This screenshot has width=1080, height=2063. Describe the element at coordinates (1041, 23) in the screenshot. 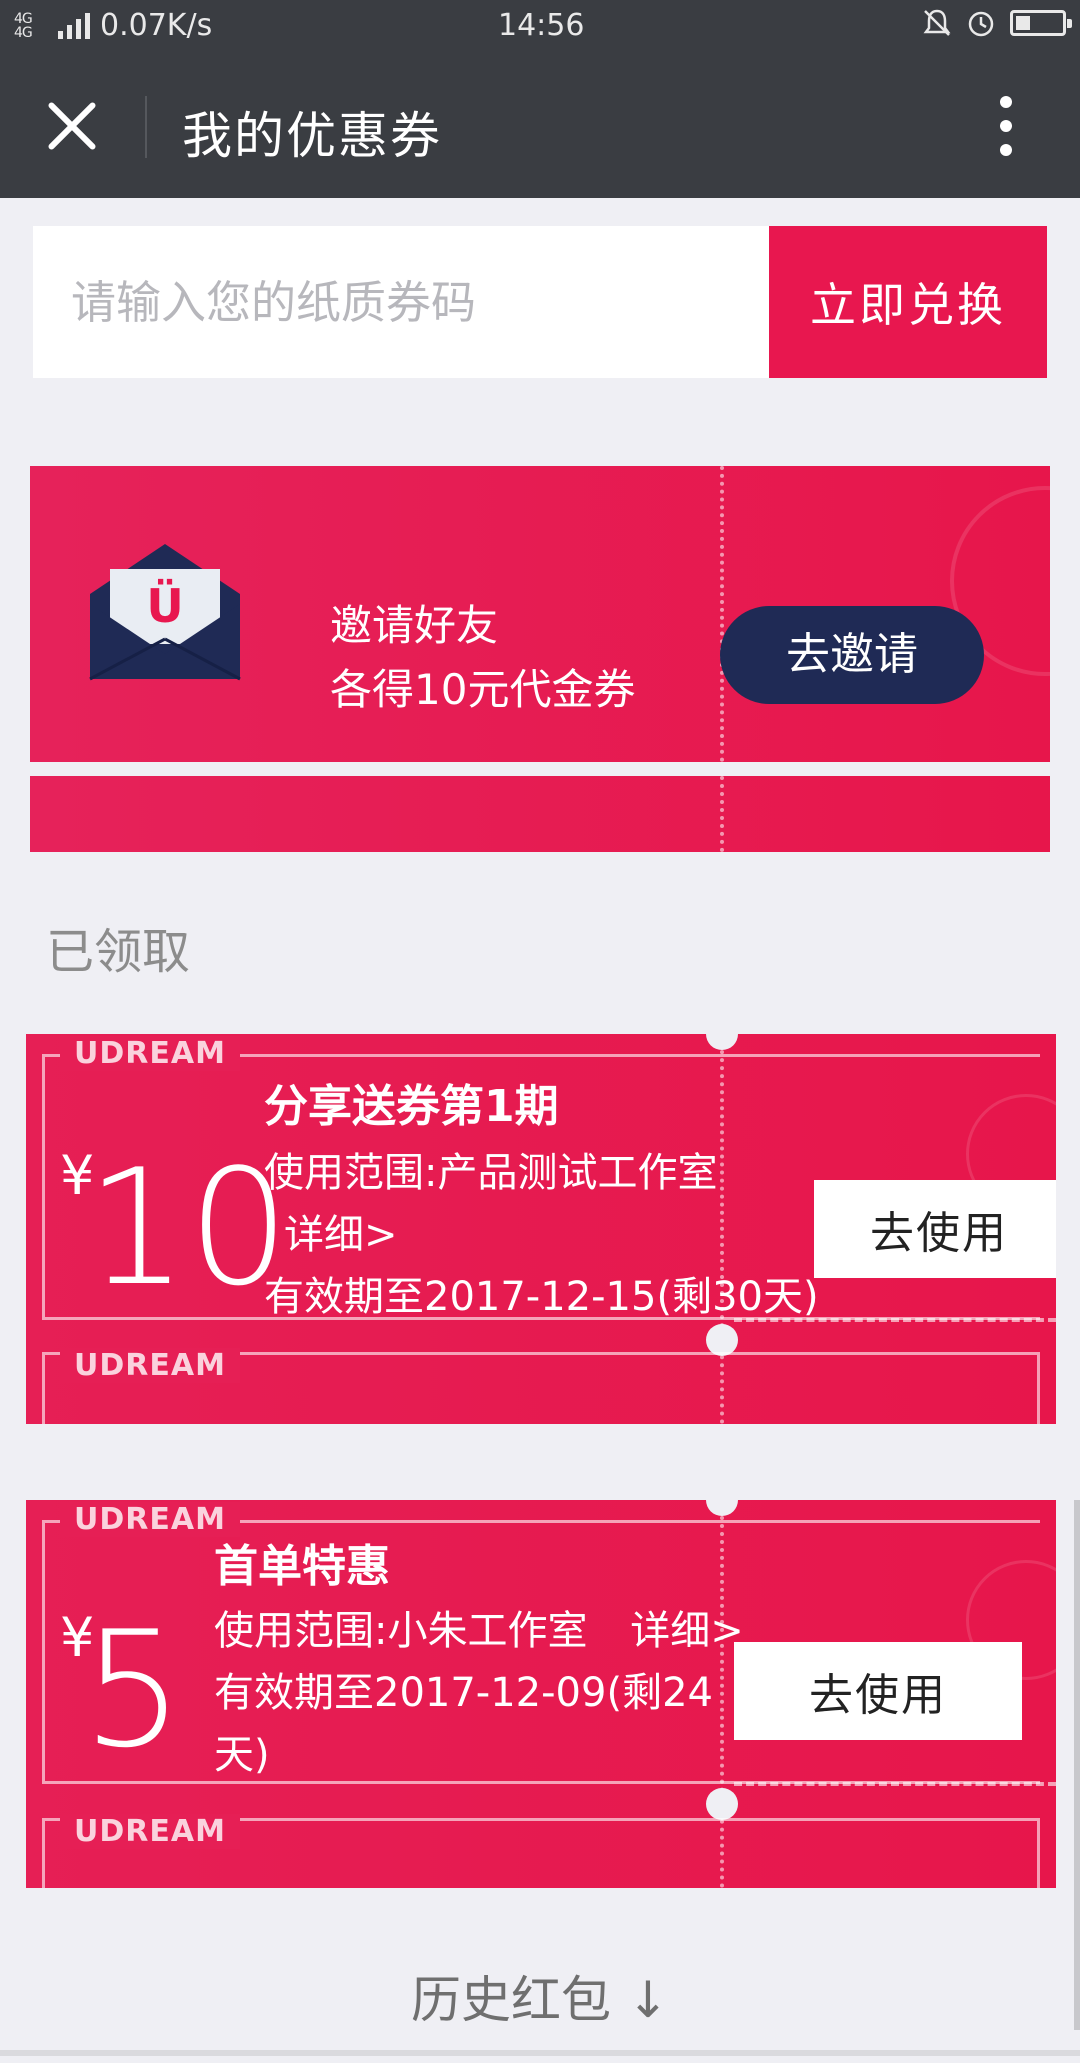

I see `battery-icon` at that location.